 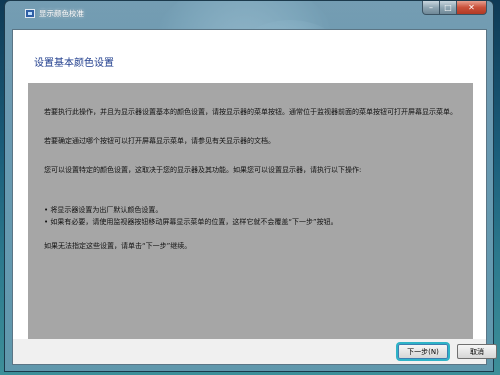 What do you see at coordinates (74, 63) in the screenshot?
I see `page-title: 设置基本颜色设置` at bounding box center [74, 63].